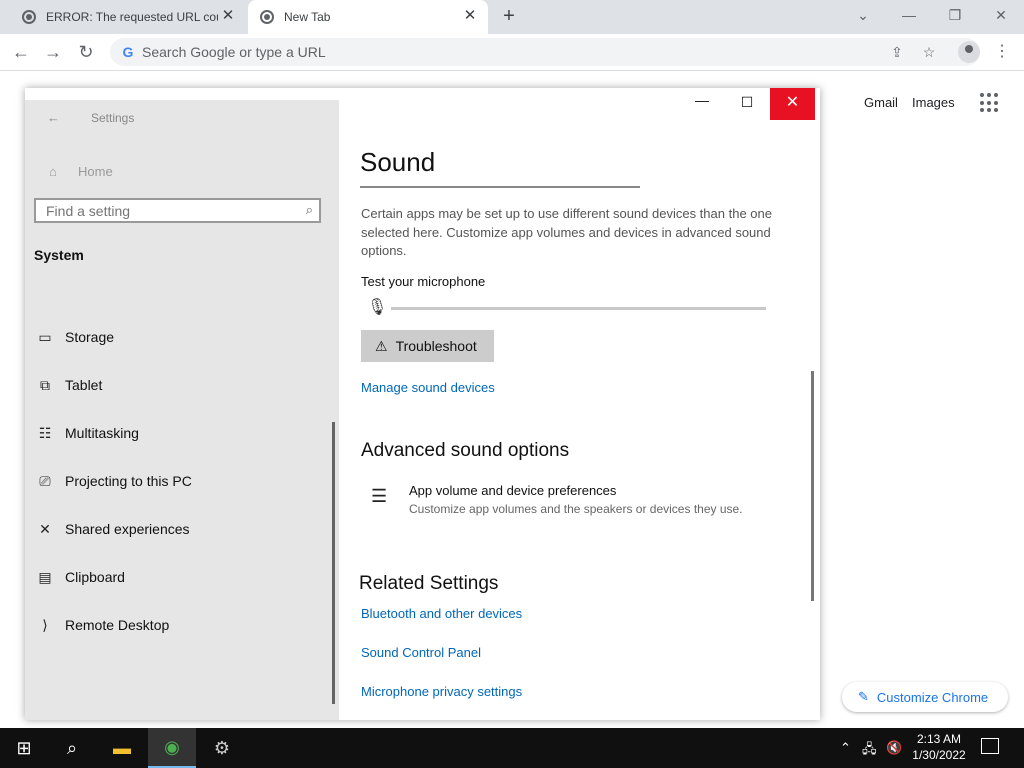  What do you see at coordinates (29, 17) in the screenshot?
I see `globe-icon` at bounding box center [29, 17].